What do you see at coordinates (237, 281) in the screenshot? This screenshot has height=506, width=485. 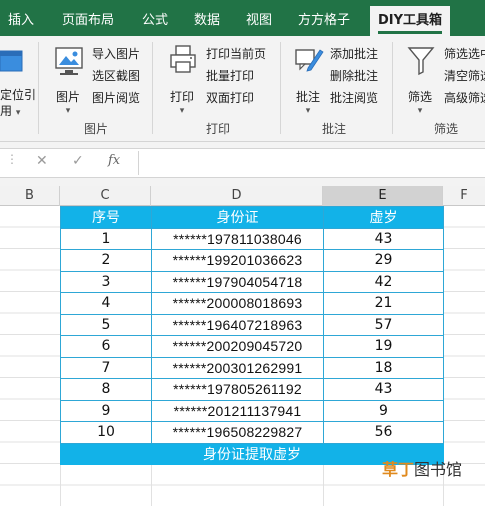 I see `id-number-cell: ******197904054718` at bounding box center [237, 281].